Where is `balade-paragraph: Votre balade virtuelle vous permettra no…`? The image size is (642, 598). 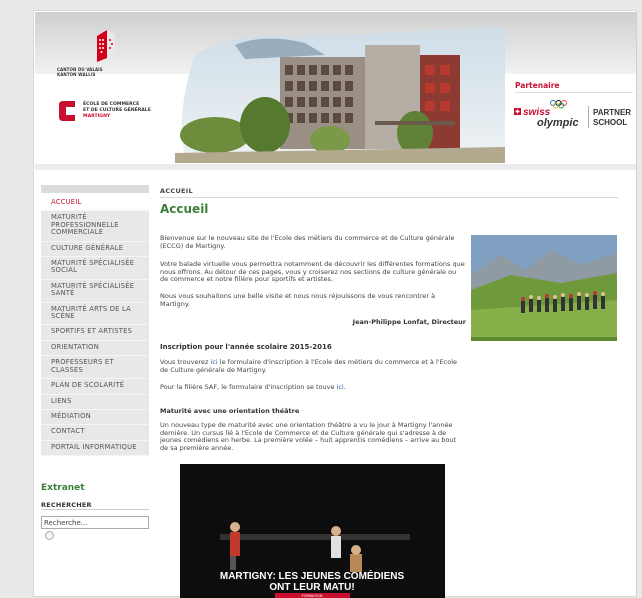 balade-paragraph: Votre balade virtuelle vous permettra no… is located at coordinates (312, 272).